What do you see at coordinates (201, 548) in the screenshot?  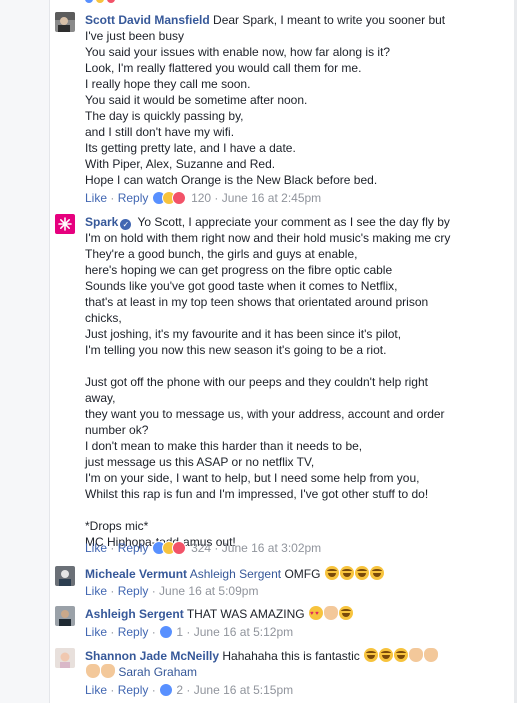 I see `reaction-count: 324` at bounding box center [201, 548].